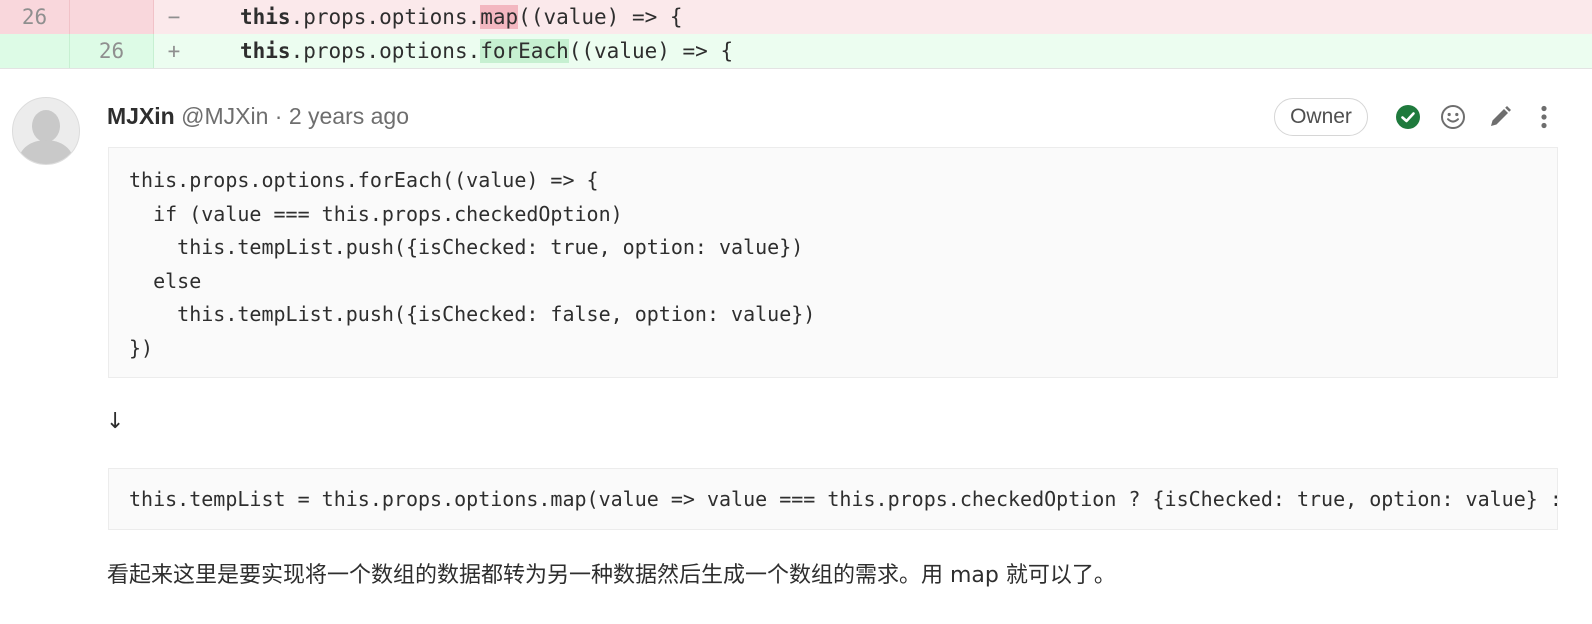  What do you see at coordinates (141, 116) in the screenshot?
I see `author-name: MJXin` at bounding box center [141, 116].